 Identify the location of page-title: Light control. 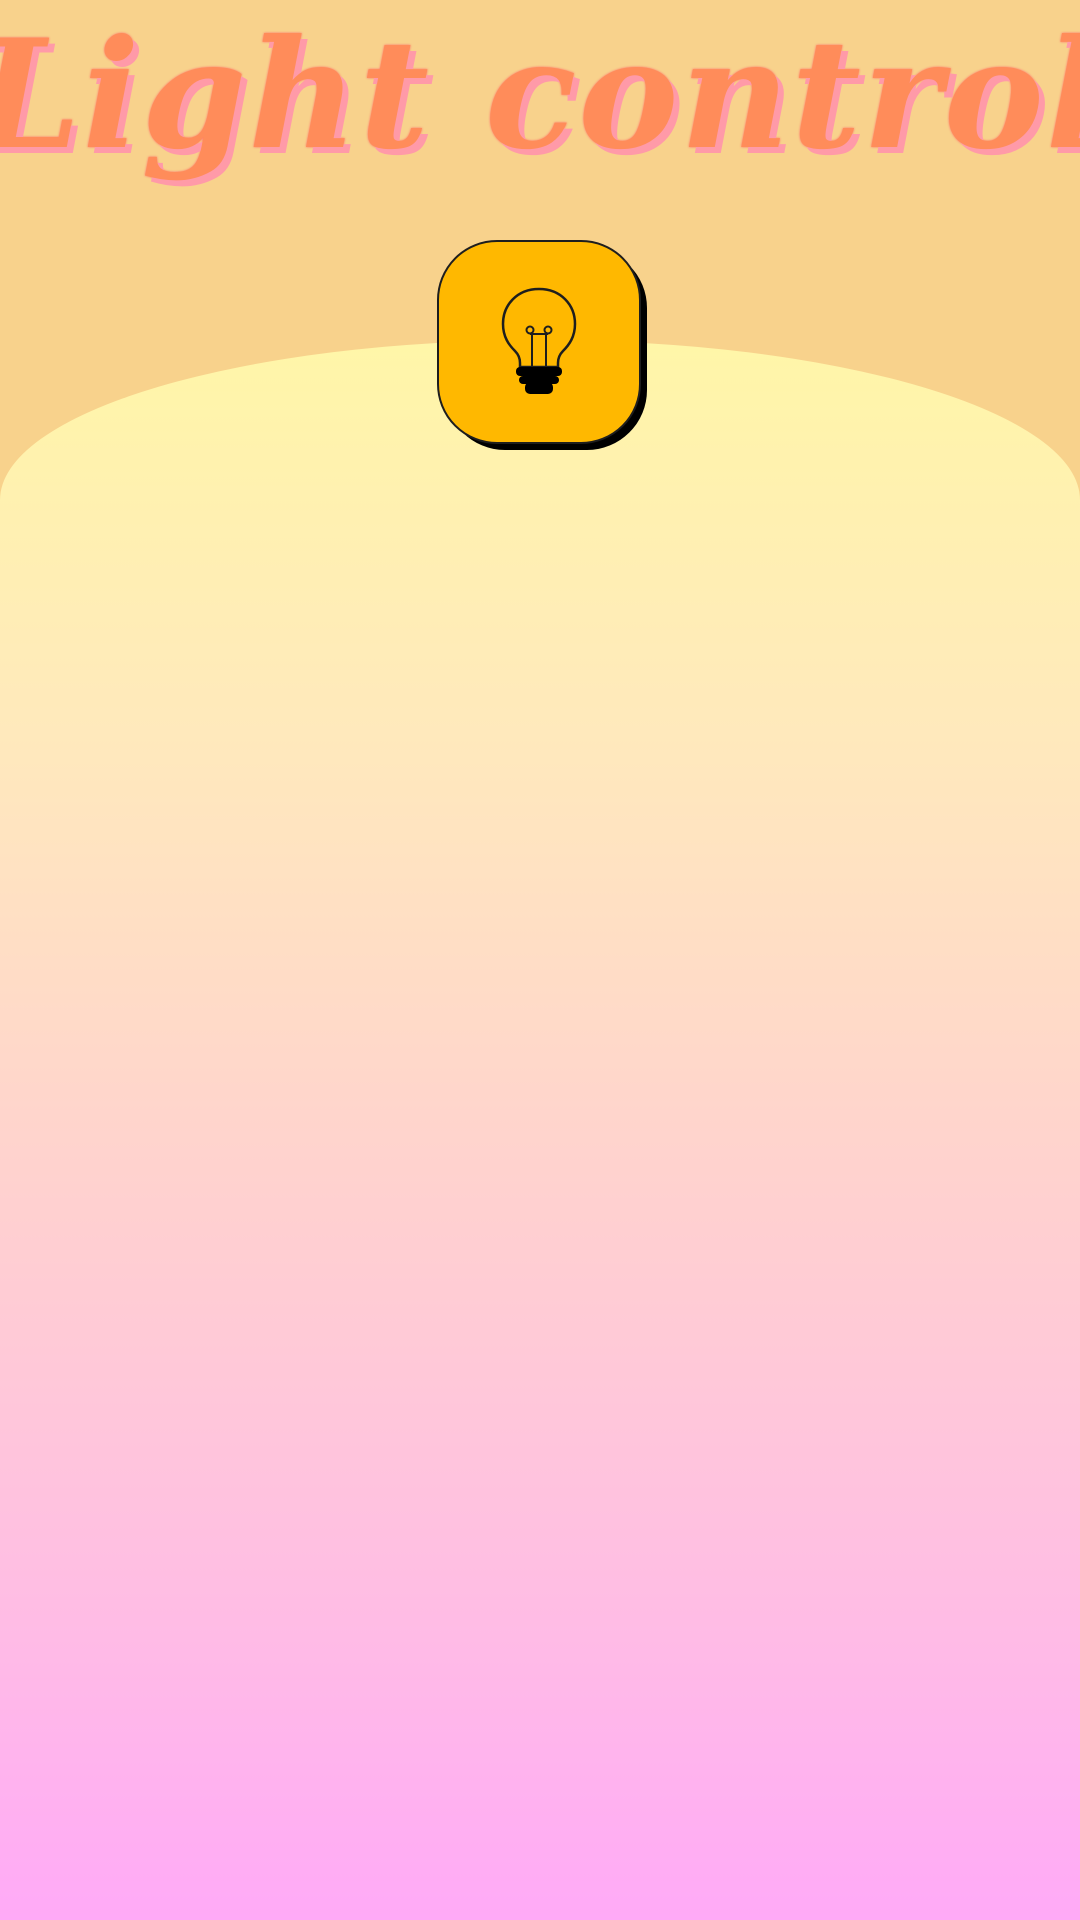
(540, 95).